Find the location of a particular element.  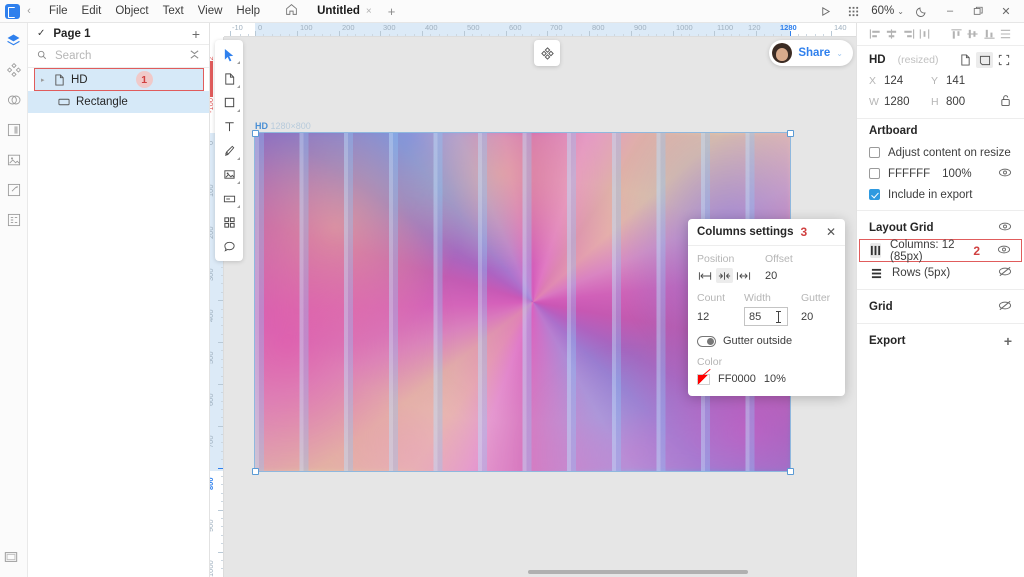

export-page-icon is located at coordinates (965, 60).